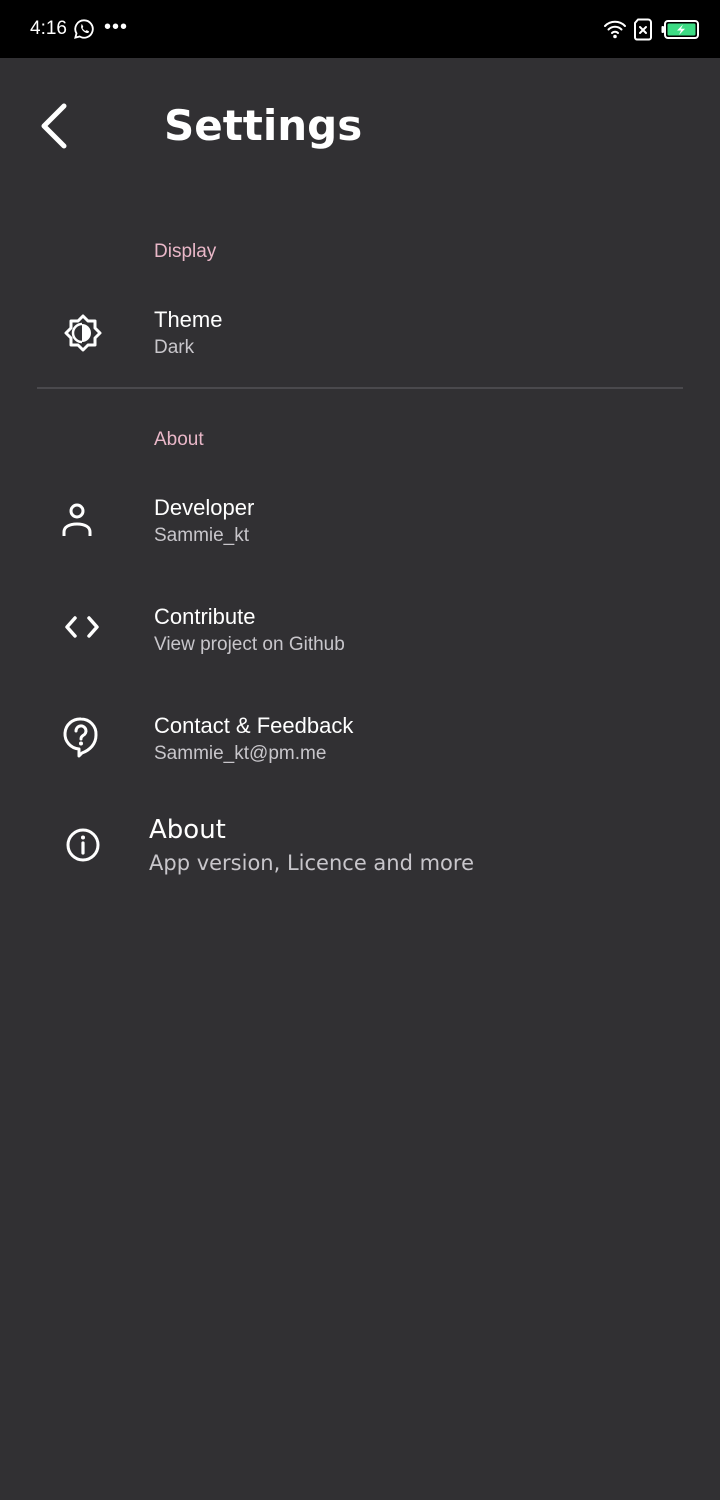 The image size is (720, 1500). What do you see at coordinates (360, 388) in the screenshot?
I see `section-divider` at bounding box center [360, 388].